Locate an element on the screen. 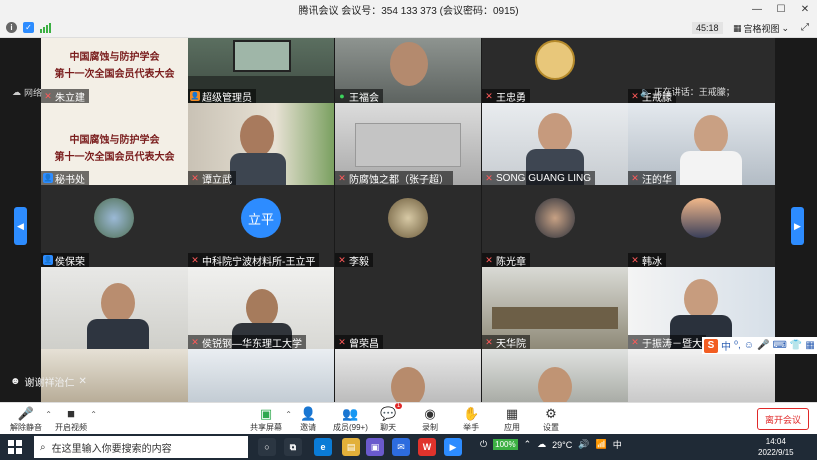  store-icon: ▣ is located at coordinates (375, 447).